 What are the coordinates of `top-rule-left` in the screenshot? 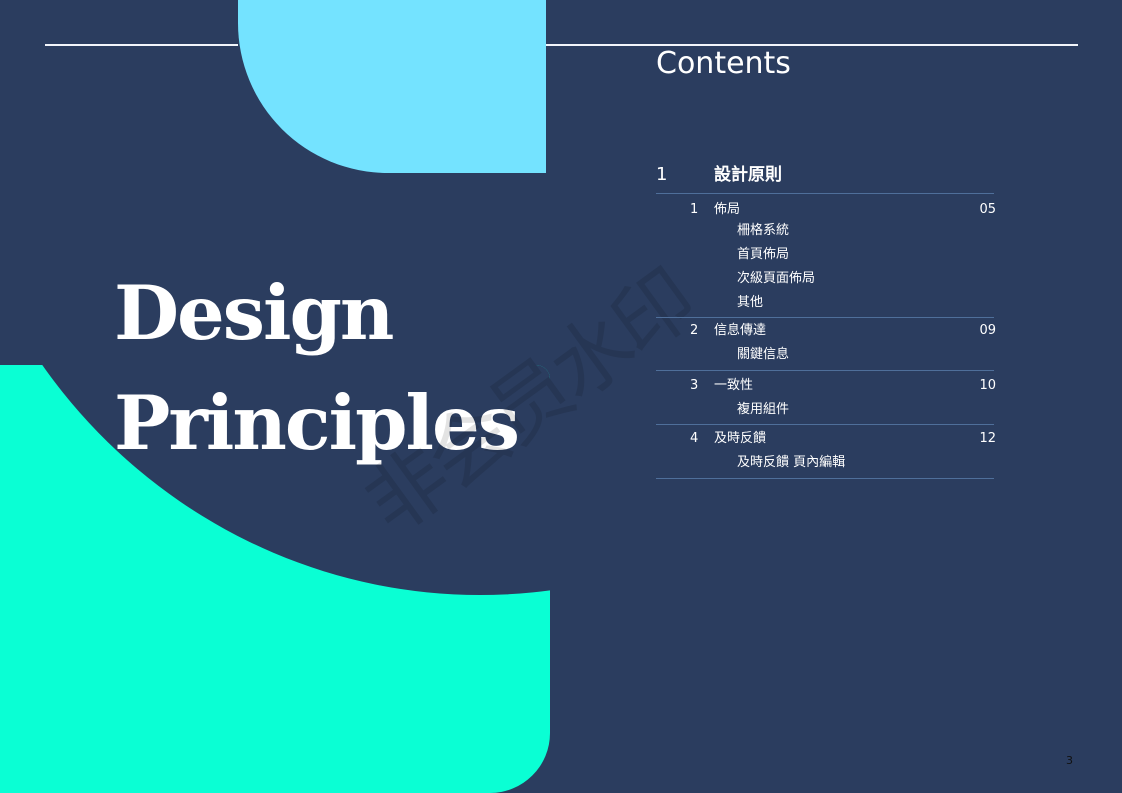 It's located at (141, 45).